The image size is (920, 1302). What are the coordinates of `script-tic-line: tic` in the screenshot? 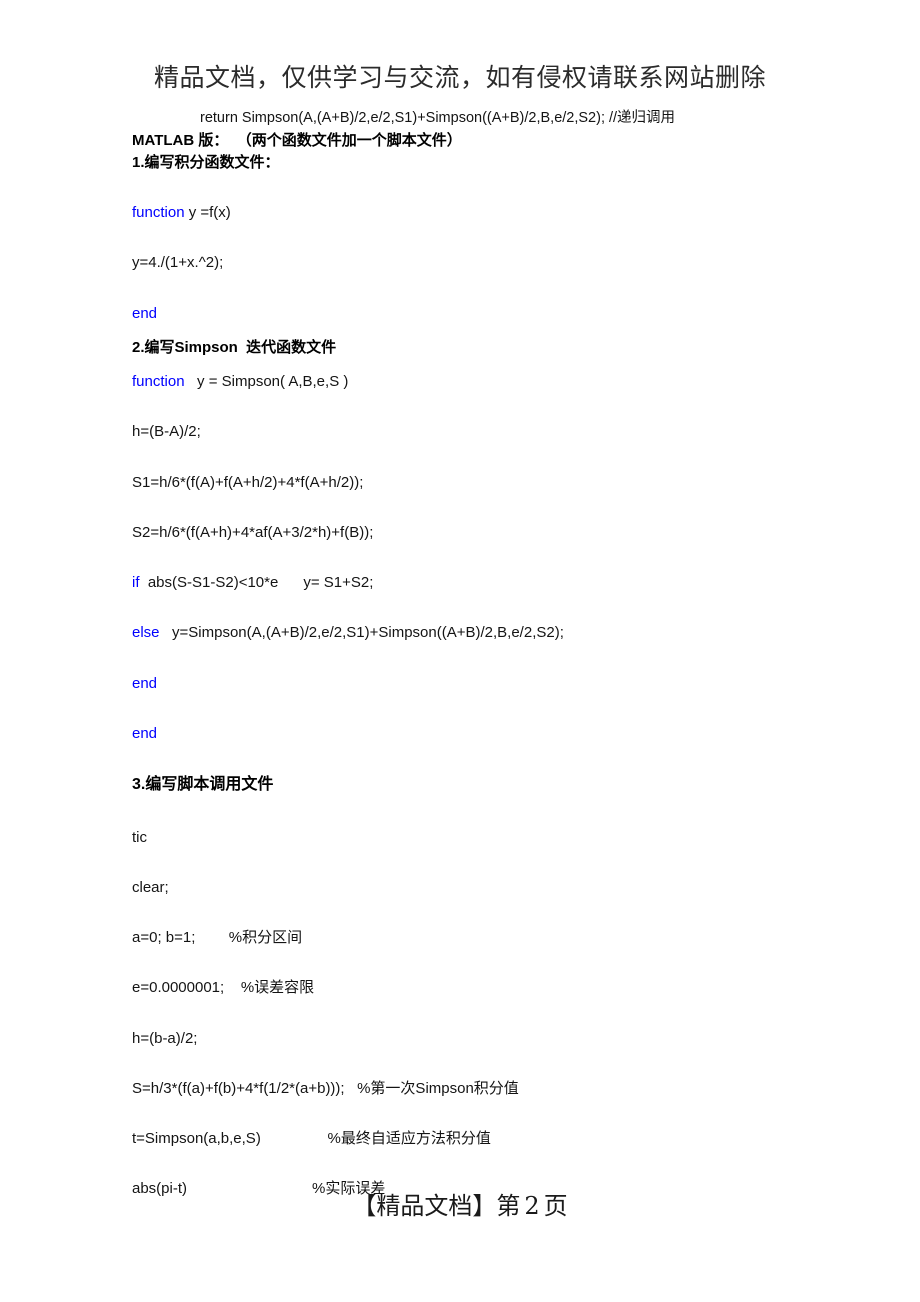 It's located at (139, 837).